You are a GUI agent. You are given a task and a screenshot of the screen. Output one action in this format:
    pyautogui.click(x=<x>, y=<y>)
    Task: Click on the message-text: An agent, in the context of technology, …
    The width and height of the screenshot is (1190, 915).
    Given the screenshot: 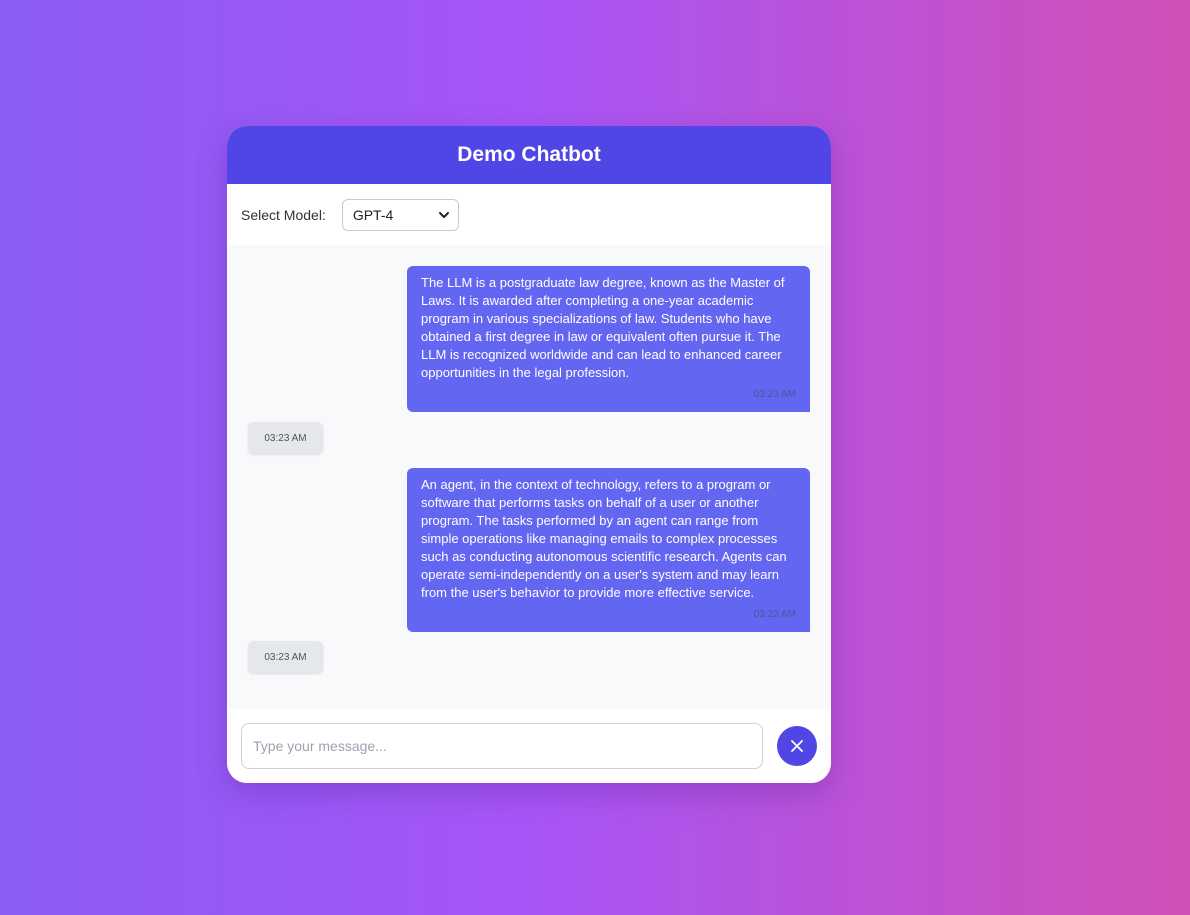 What is the action you would take?
    pyautogui.click(x=604, y=538)
    